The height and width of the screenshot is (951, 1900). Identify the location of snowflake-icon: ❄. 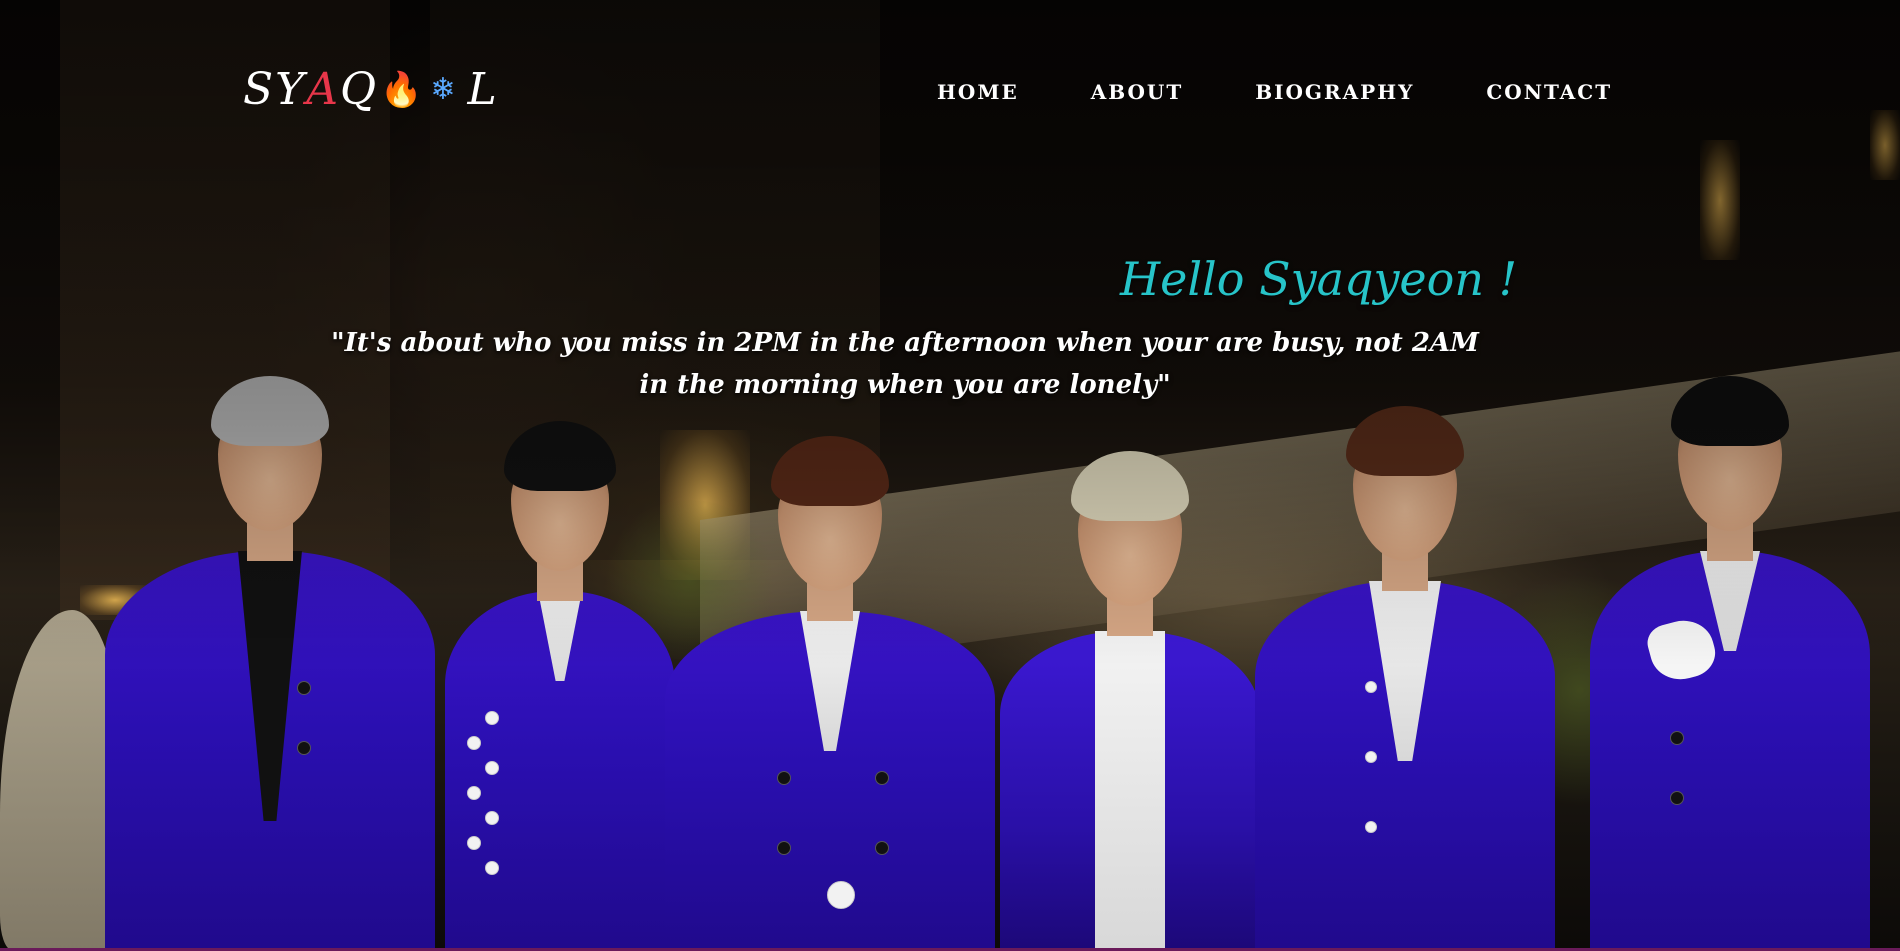
(444, 89).